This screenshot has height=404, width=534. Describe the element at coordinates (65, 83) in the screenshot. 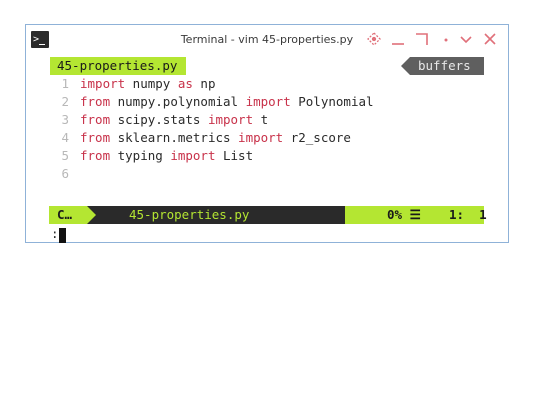

I see `line-number: 1` at that location.